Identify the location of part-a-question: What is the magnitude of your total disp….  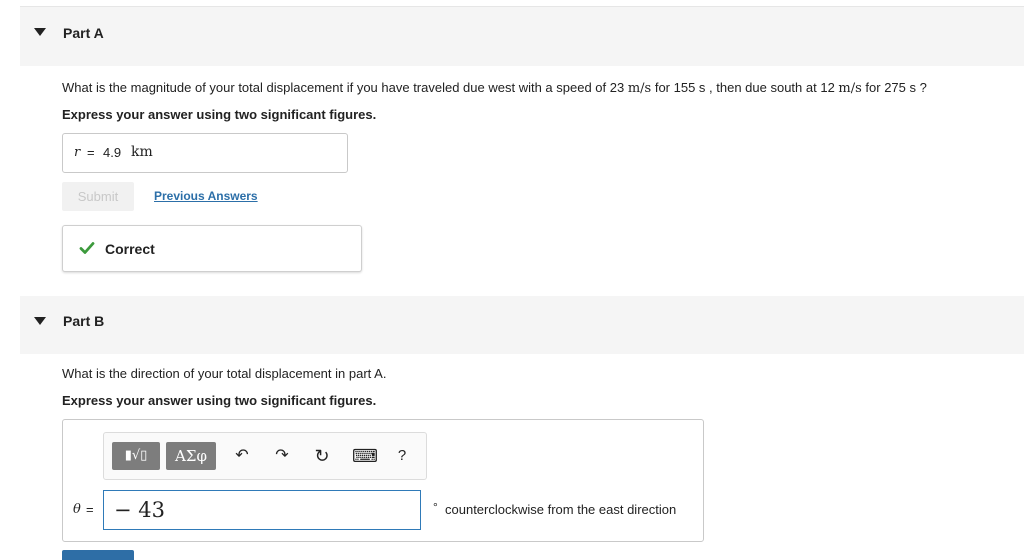
(494, 88).